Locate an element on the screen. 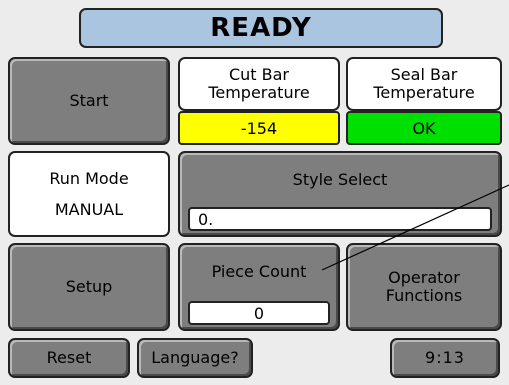  overlay-line is located at coordinates (415, 227).